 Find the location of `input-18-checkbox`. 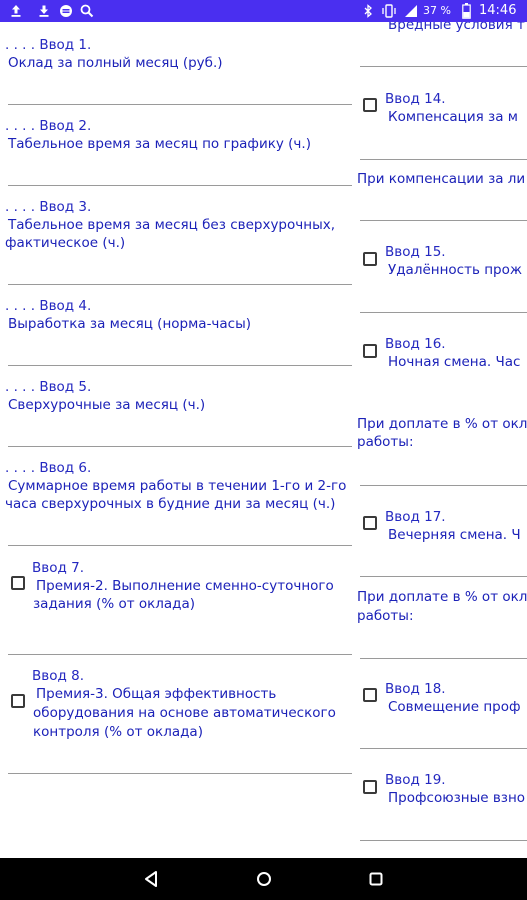

input-18-checkbox is located at coordinates (370, 695).